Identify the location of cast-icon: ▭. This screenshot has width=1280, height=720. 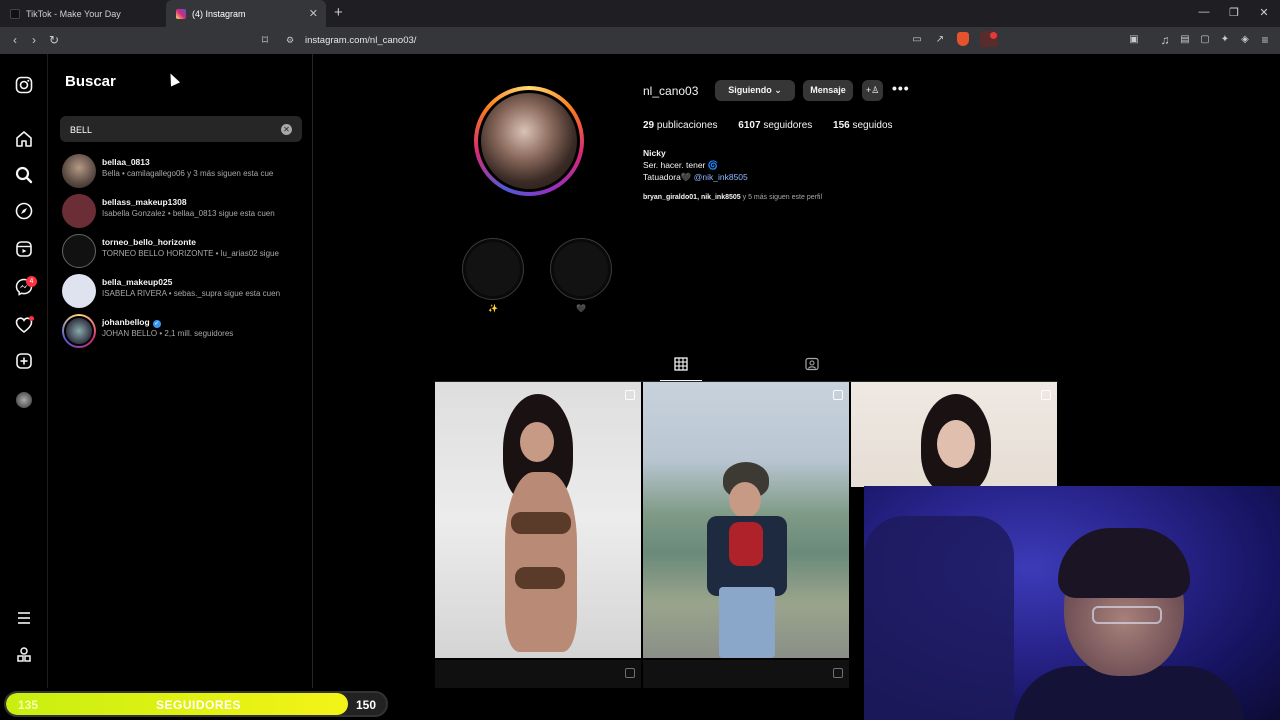
(917, 40).